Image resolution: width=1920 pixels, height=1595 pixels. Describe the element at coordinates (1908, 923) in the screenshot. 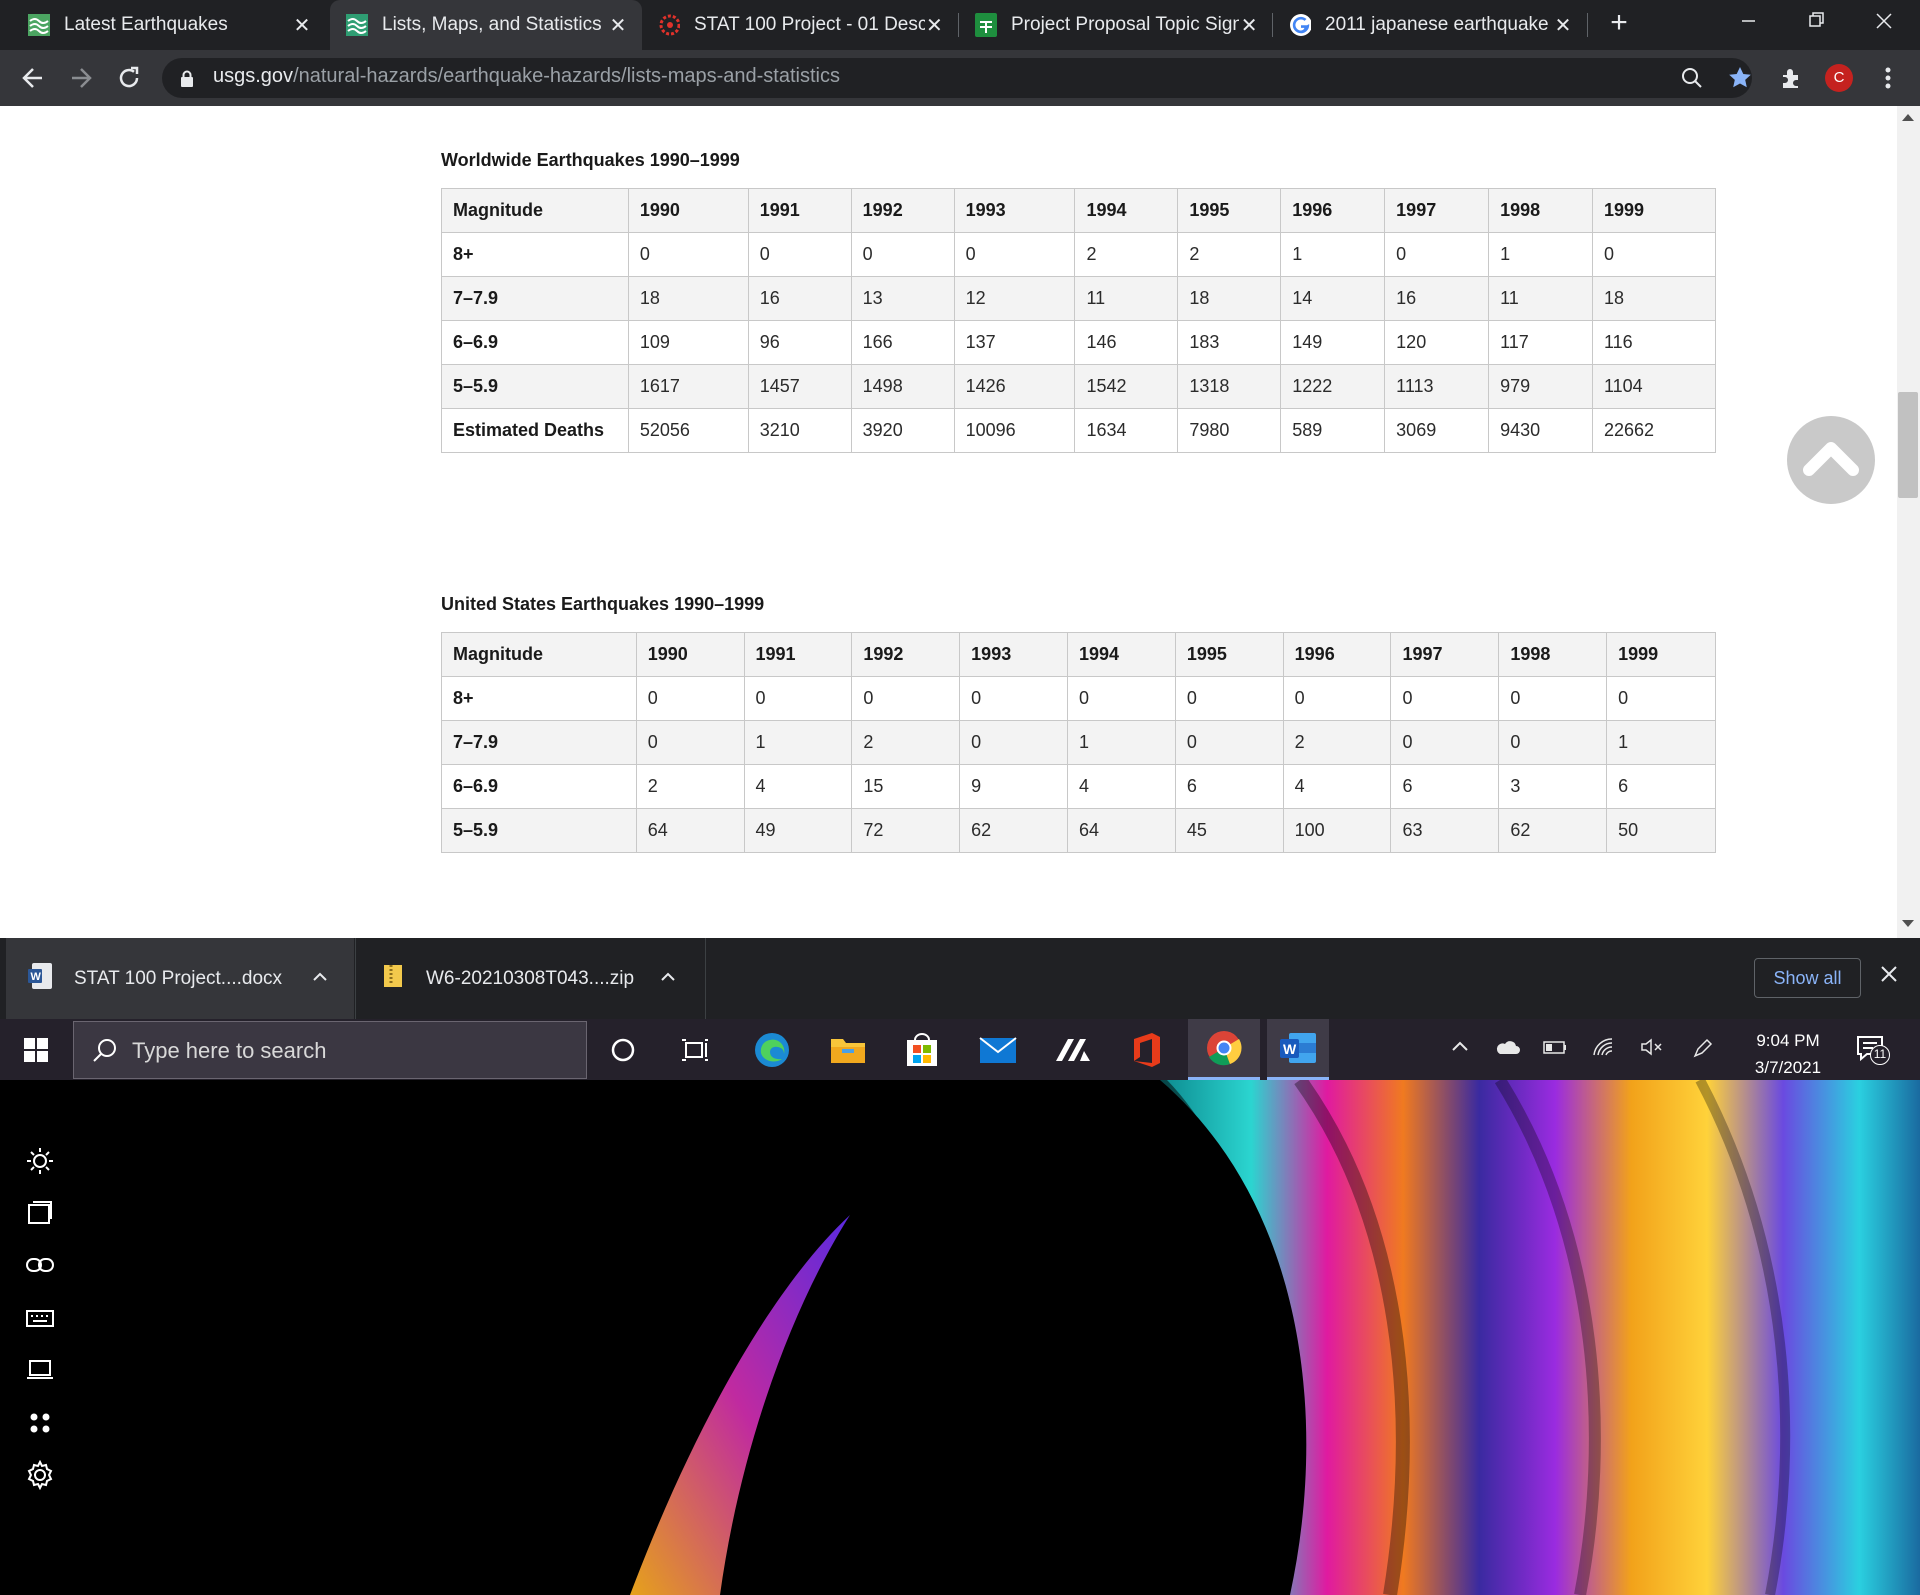

I see `scroll-down-arrow` at that location.